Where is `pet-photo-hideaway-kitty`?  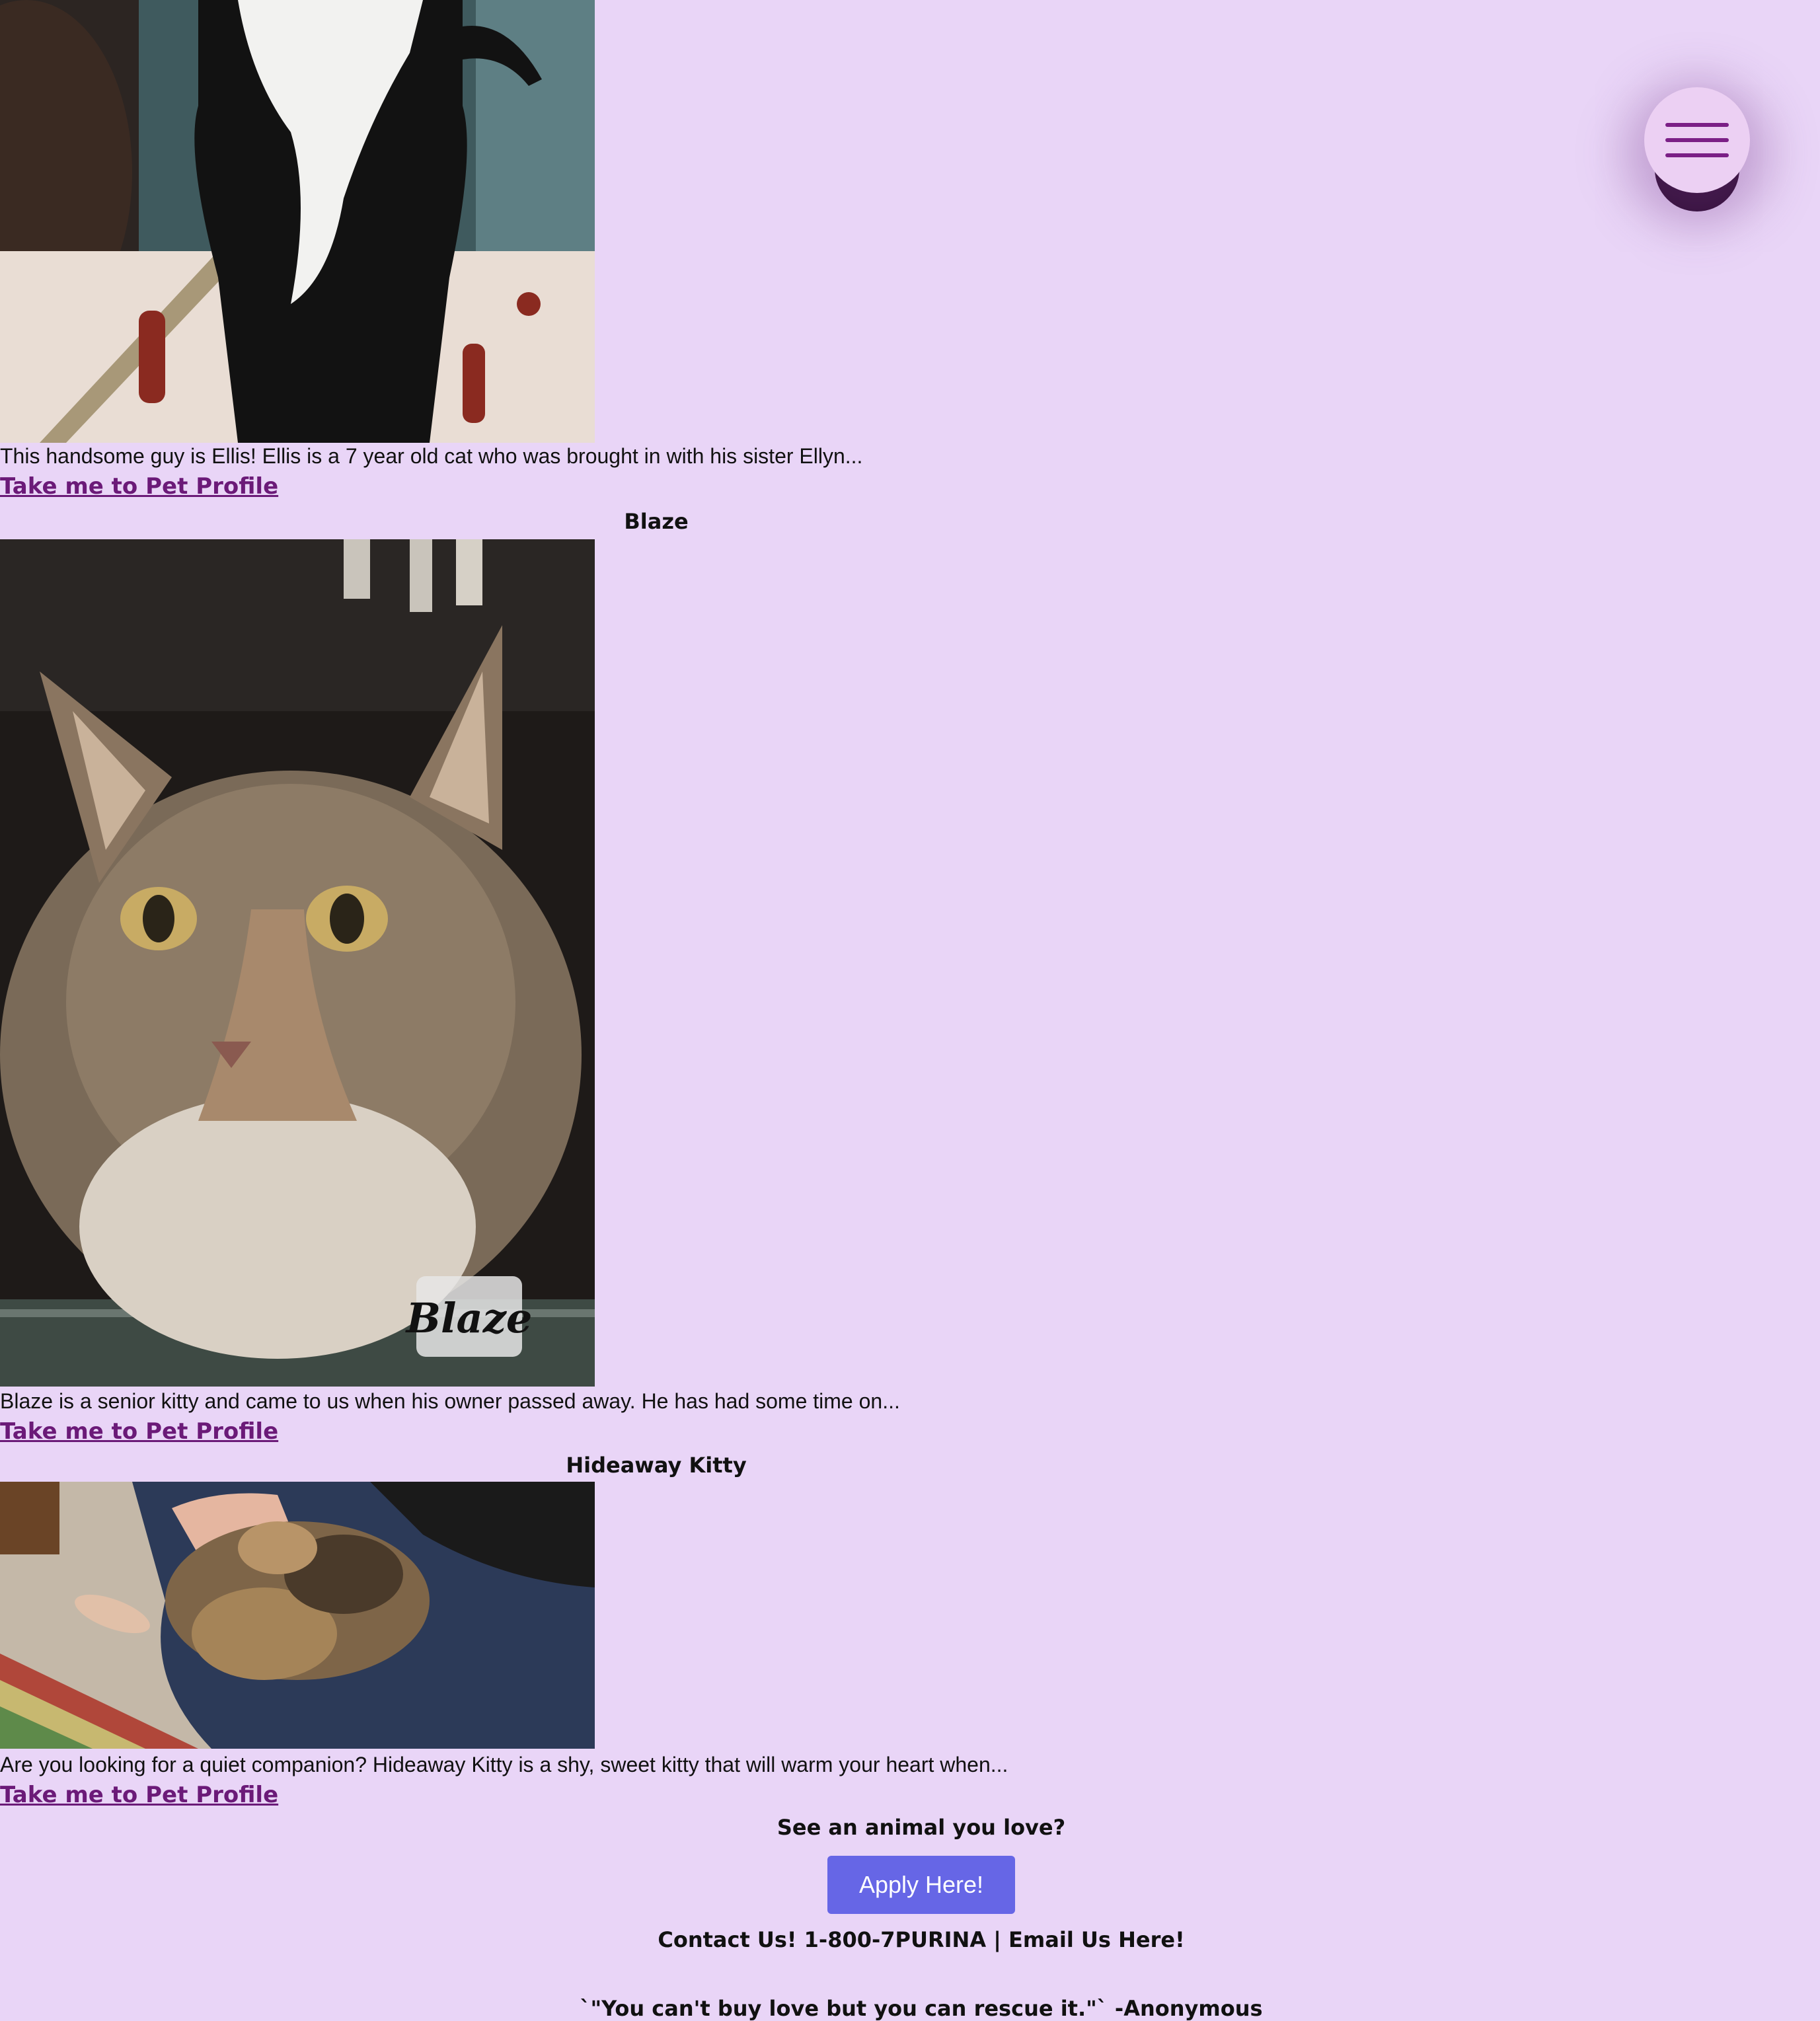
pet-photo-hideaway-kitty is located at coordinates (297, 1615).